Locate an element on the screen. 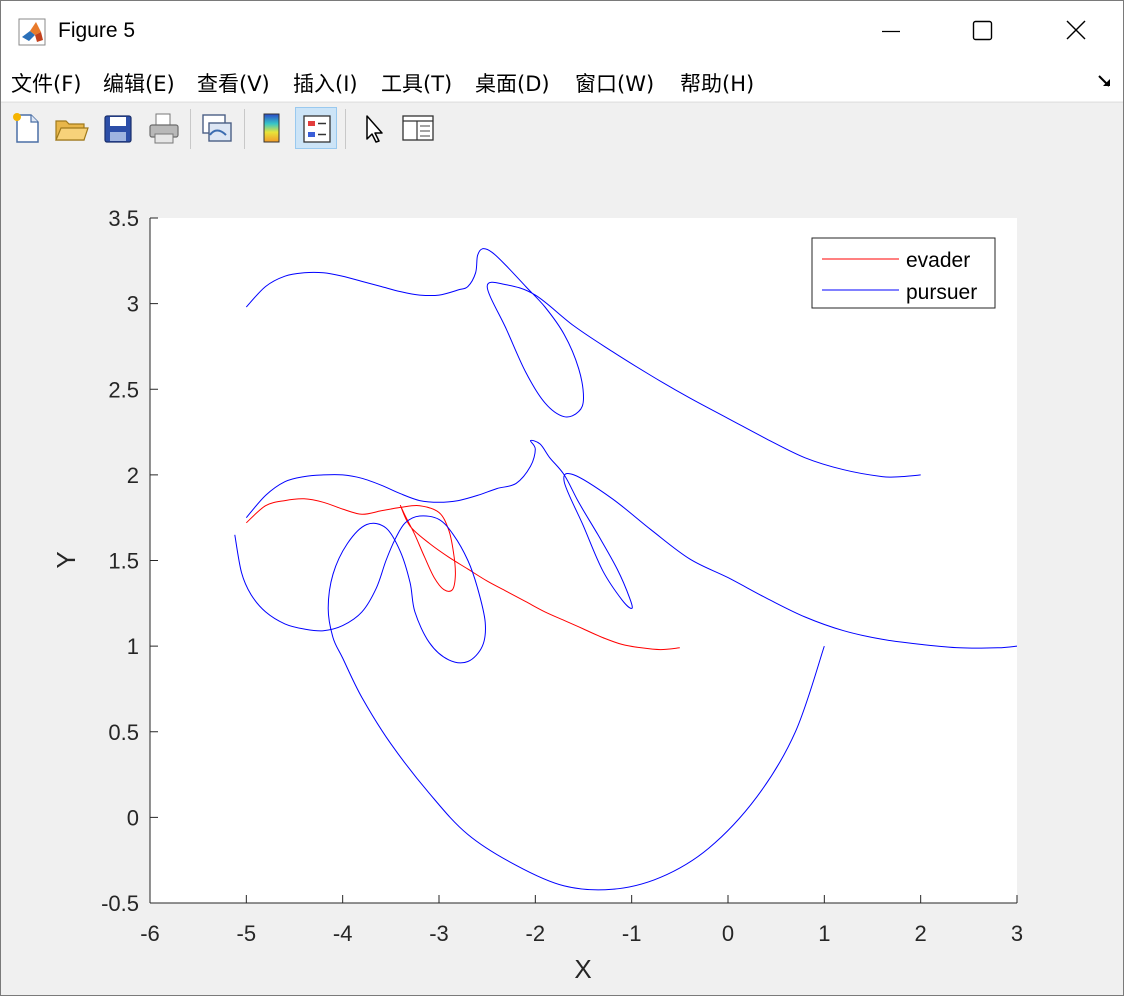  menu-tools: 工具(T) is located at coordinates (416, 83).